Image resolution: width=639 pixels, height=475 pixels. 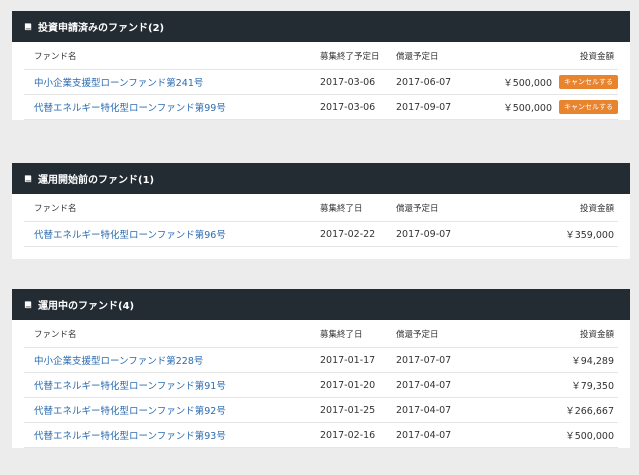 I want to click on panel-title: 投資申請済みのファンド(2), so click(x=101, y=28).